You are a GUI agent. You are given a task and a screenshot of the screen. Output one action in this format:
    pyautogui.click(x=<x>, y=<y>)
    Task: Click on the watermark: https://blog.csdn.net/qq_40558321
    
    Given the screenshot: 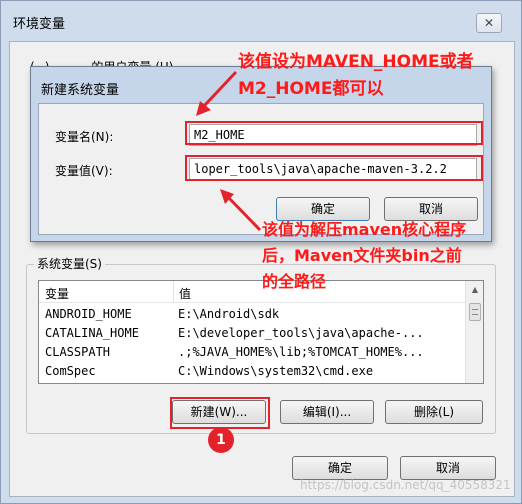 What is the action you would take?
    pyautogui.click(x=405, y=485)
    